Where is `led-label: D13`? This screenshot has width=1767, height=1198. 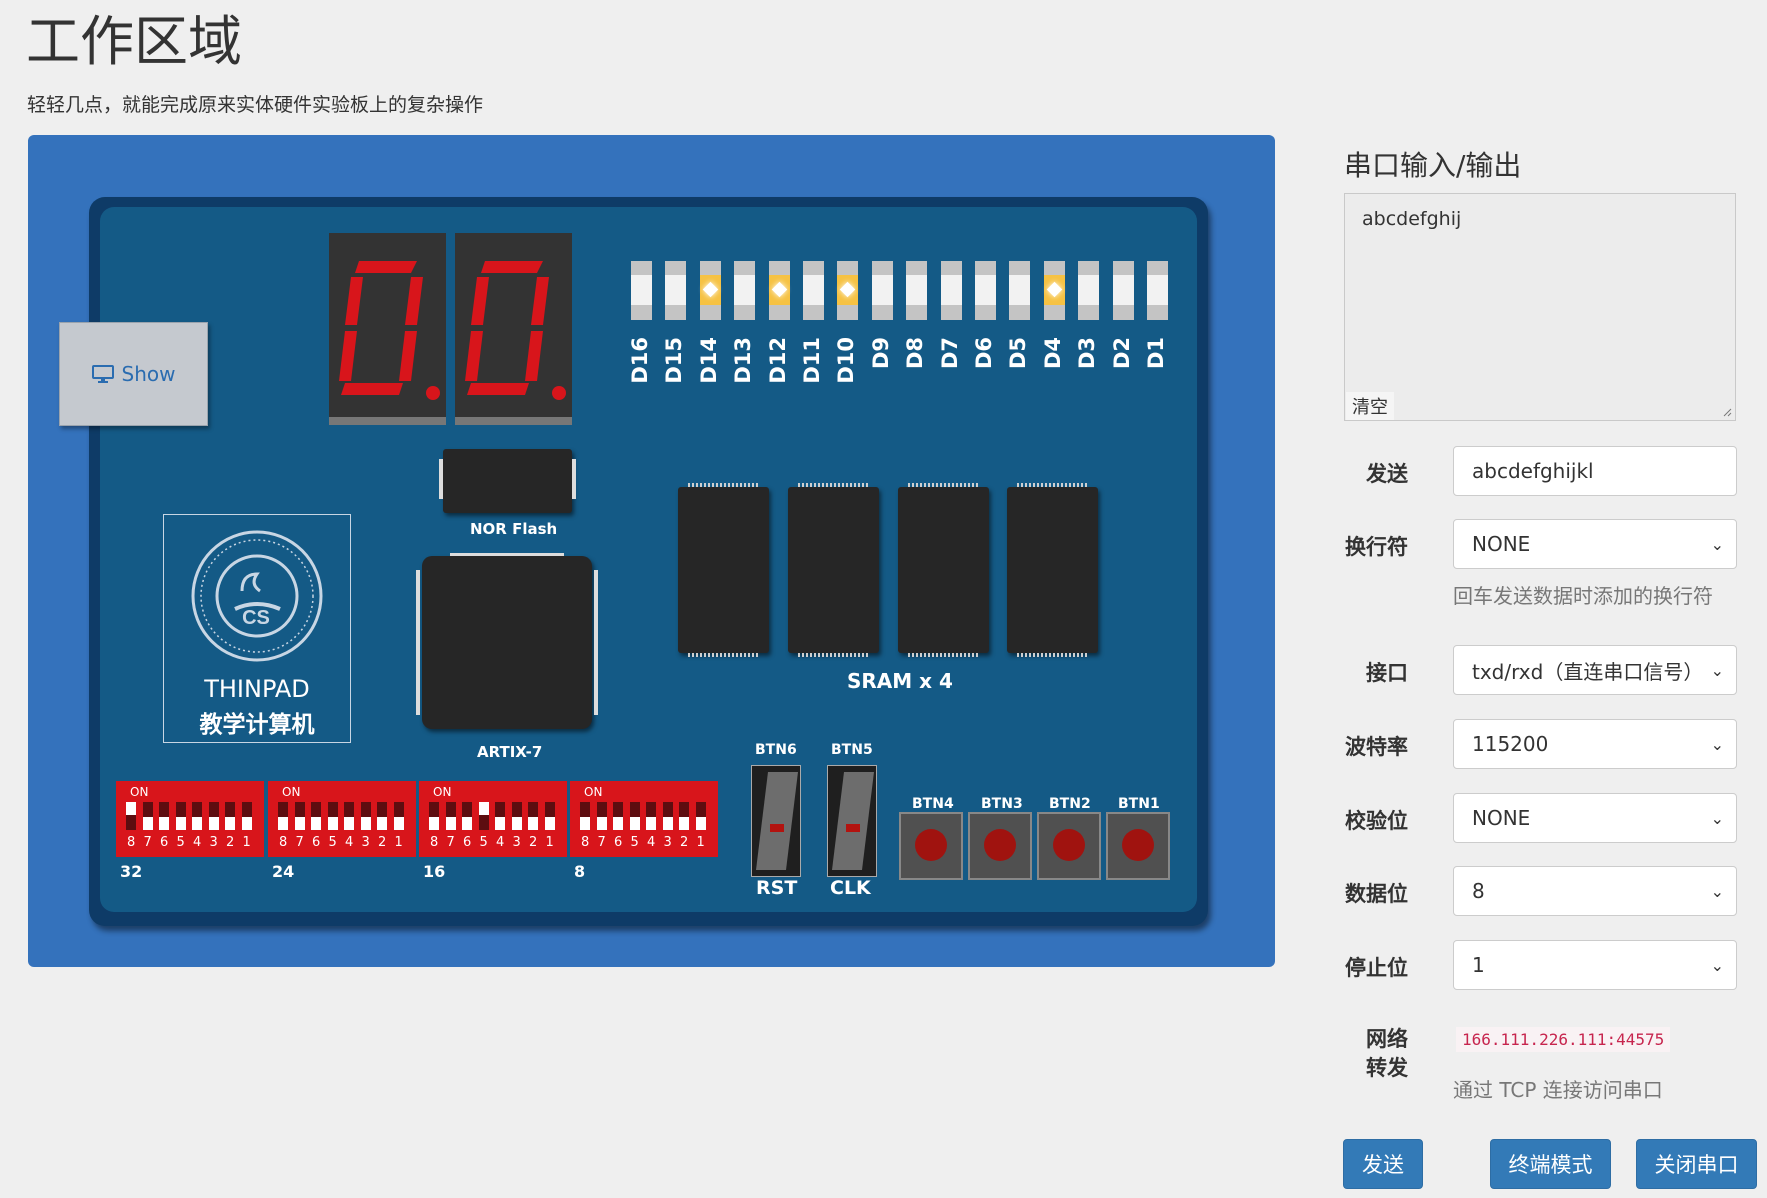
led-label: D13 is located at coordinates (743, 360).